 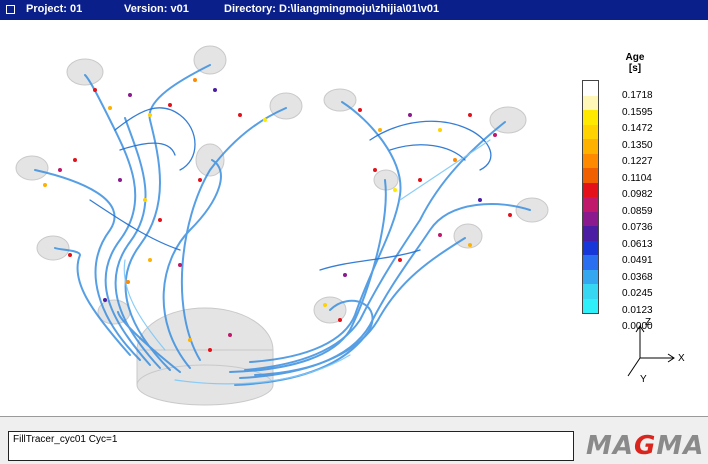 What do you see at coordinates (637, 112) in the screenshot?
I see `color-scale-value: 0.1595` at bounding box center [637, 112].